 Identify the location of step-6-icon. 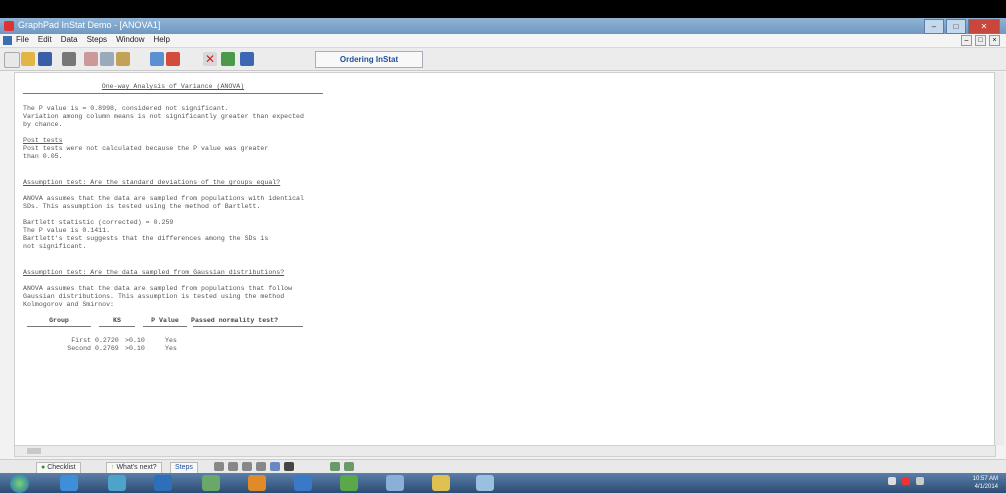
(289, 466).